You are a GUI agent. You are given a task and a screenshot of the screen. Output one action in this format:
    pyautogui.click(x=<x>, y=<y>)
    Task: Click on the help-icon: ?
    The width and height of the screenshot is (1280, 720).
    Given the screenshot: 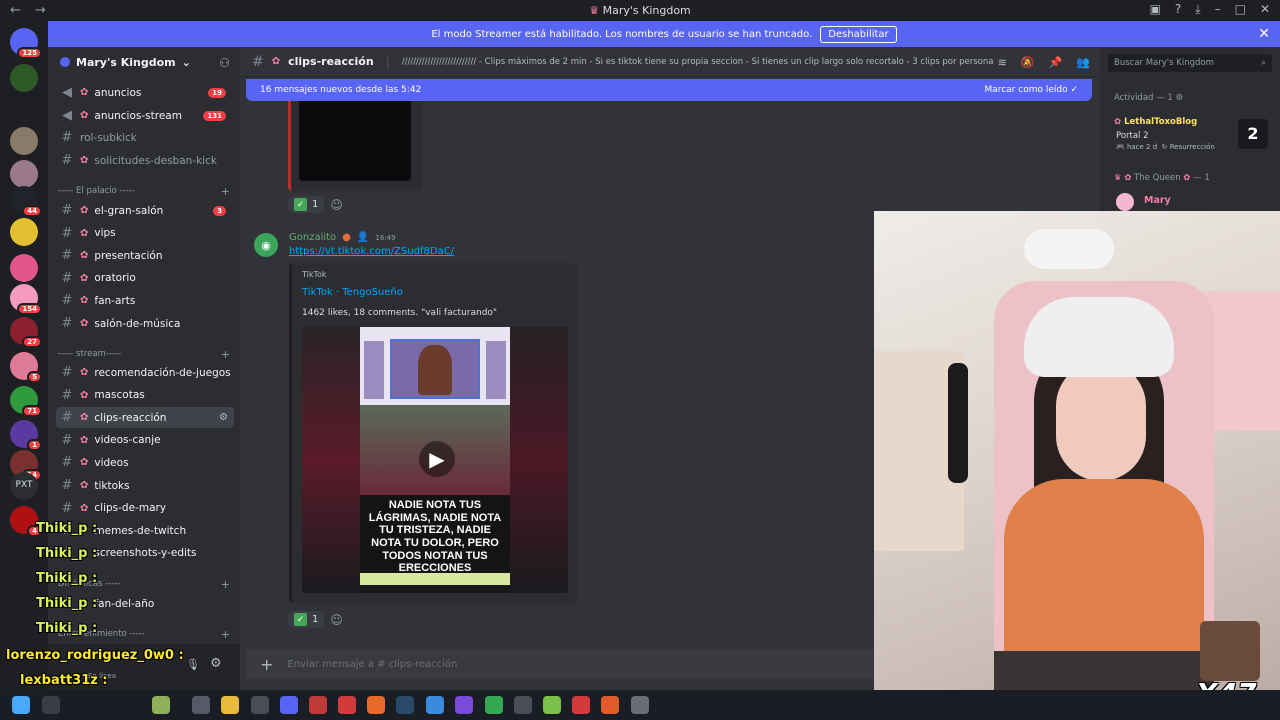 What is the action you would take?
    pyautogui.click(x=1178, y=9)
    